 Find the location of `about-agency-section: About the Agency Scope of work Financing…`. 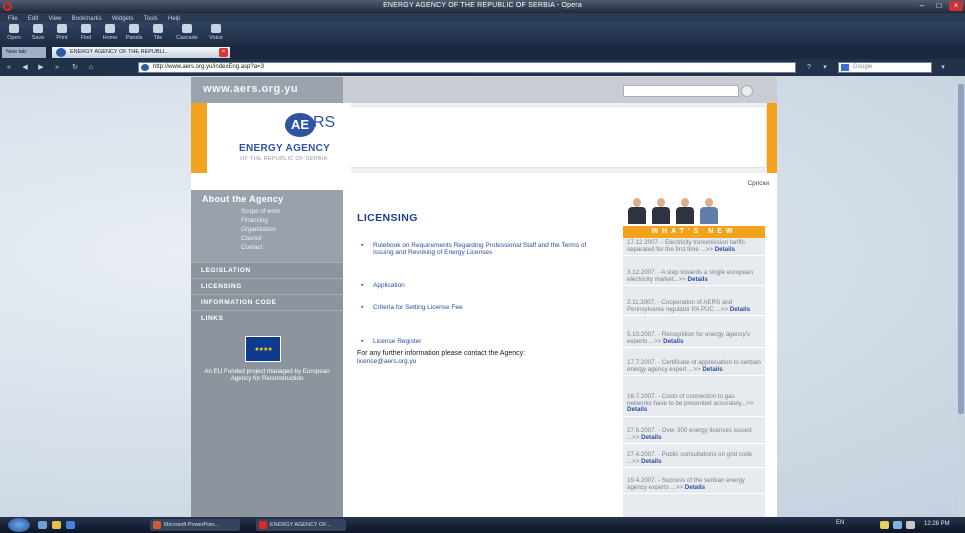

about-agency-section: About the Agency Scope of work Financing… is located at coordinates (267, 226).